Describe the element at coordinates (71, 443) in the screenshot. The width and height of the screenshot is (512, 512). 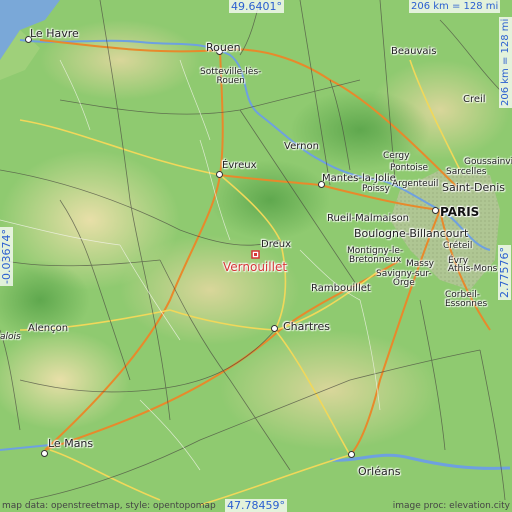
I see `place-le-mans: Le Mans` at that location.